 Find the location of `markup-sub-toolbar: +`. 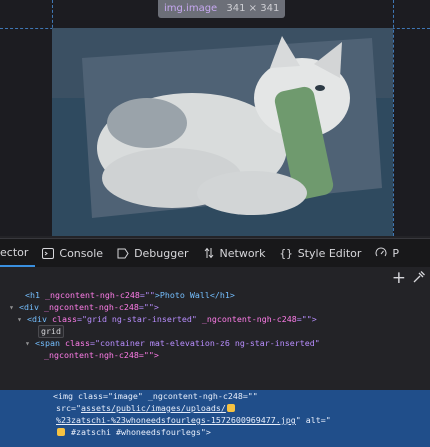

markup-sub-toolbar: + is located at coordinates (215, 278).